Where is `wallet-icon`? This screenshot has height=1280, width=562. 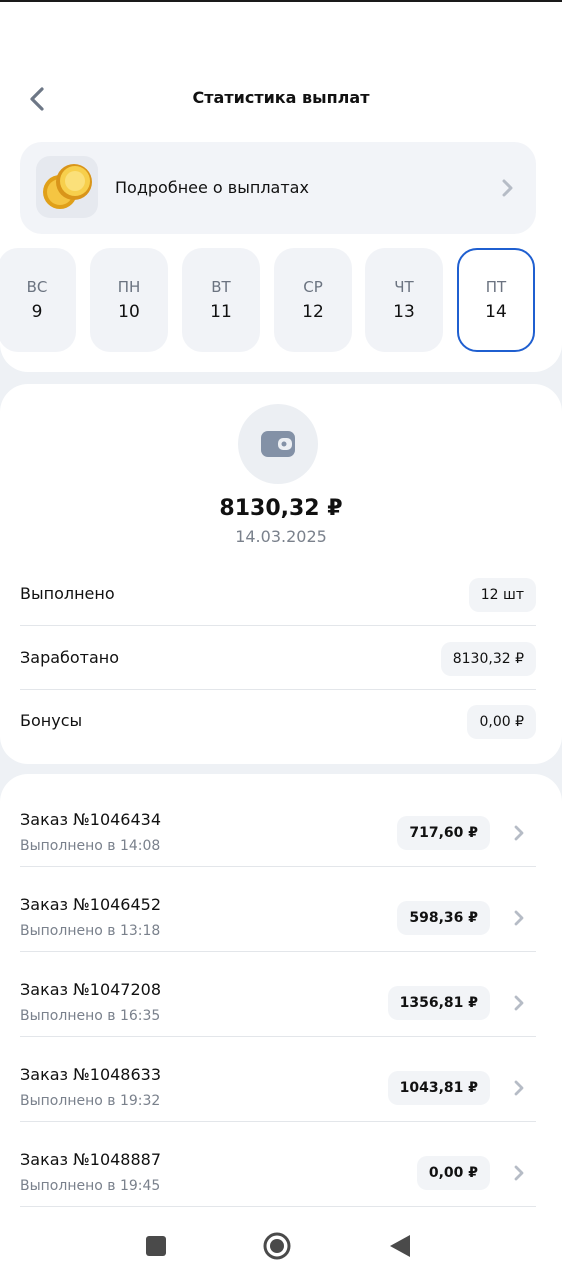
wallet-icon is located at coordinates (278, 444).